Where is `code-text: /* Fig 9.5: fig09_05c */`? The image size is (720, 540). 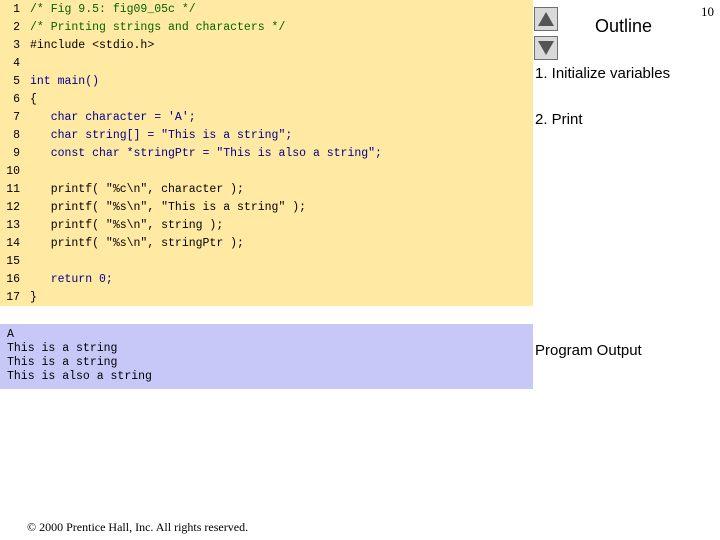 code-text: /* Fig 9.5: fig09_05c */ is located at coordinates (113, 9).